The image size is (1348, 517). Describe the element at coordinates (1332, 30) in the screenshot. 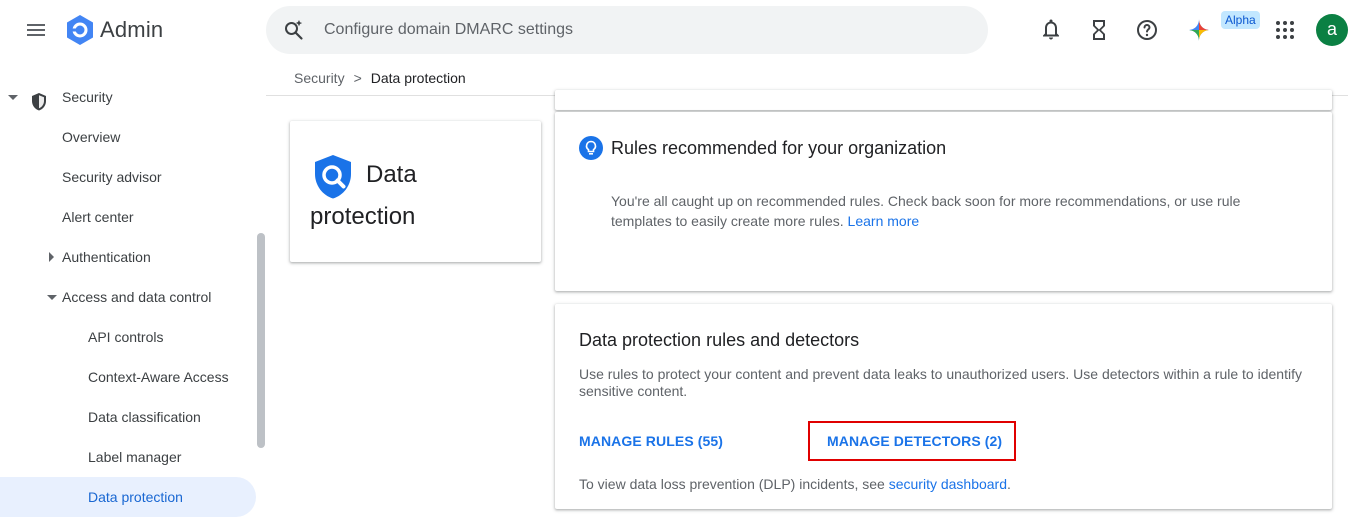

I see `account-avatar: a` at that location.